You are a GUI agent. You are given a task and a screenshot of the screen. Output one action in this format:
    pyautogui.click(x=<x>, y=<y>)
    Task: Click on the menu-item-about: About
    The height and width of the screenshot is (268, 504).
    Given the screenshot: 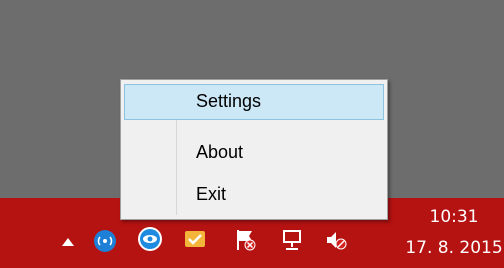 What is the action you would take?
    pyautogui.click(x=254, y=153)
    